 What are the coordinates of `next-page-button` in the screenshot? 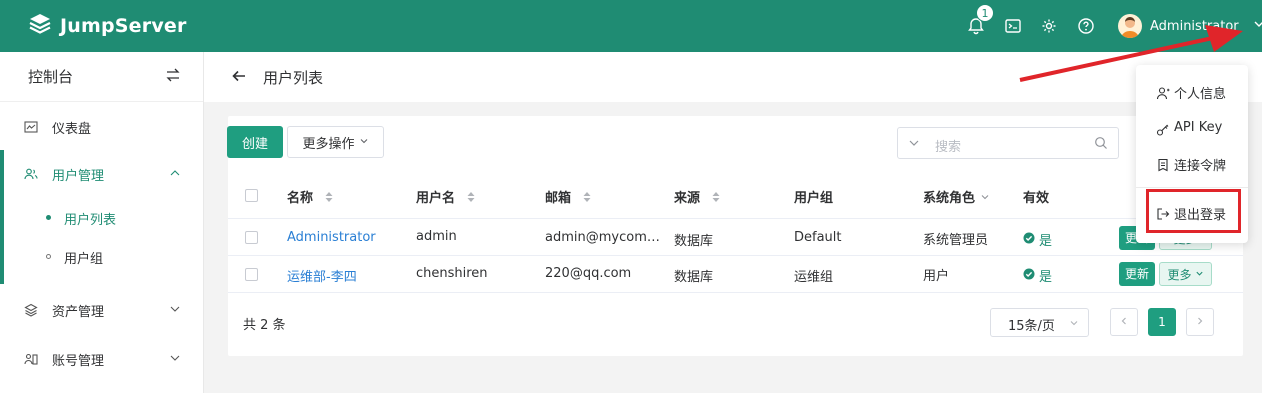 It's located at (1200, 322).